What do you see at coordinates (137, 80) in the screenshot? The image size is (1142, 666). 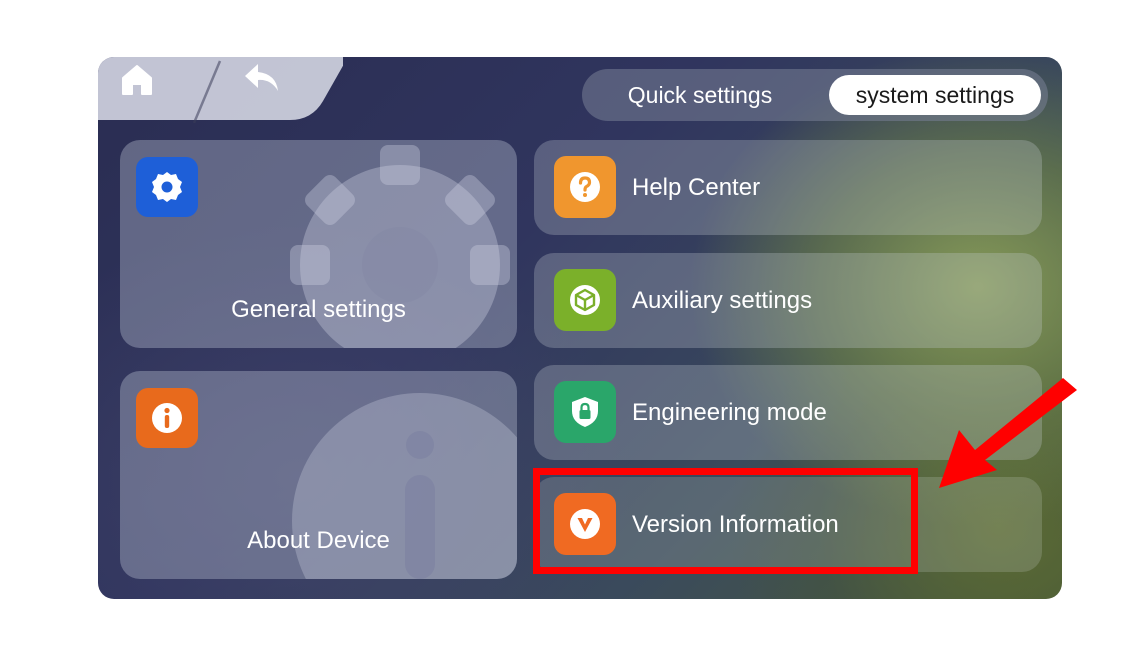 I see `home-icon` at bounding box center [137, 80].